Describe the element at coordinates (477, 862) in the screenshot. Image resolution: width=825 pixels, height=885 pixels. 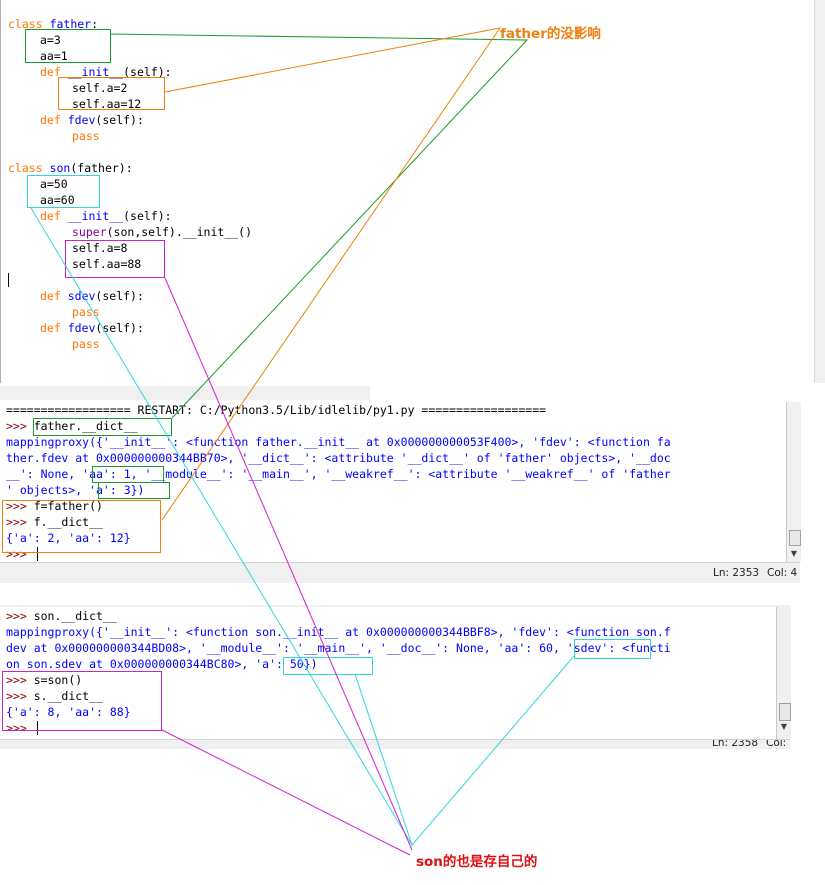
I see `annotation-note-son: son的也是存自己的` at that location.